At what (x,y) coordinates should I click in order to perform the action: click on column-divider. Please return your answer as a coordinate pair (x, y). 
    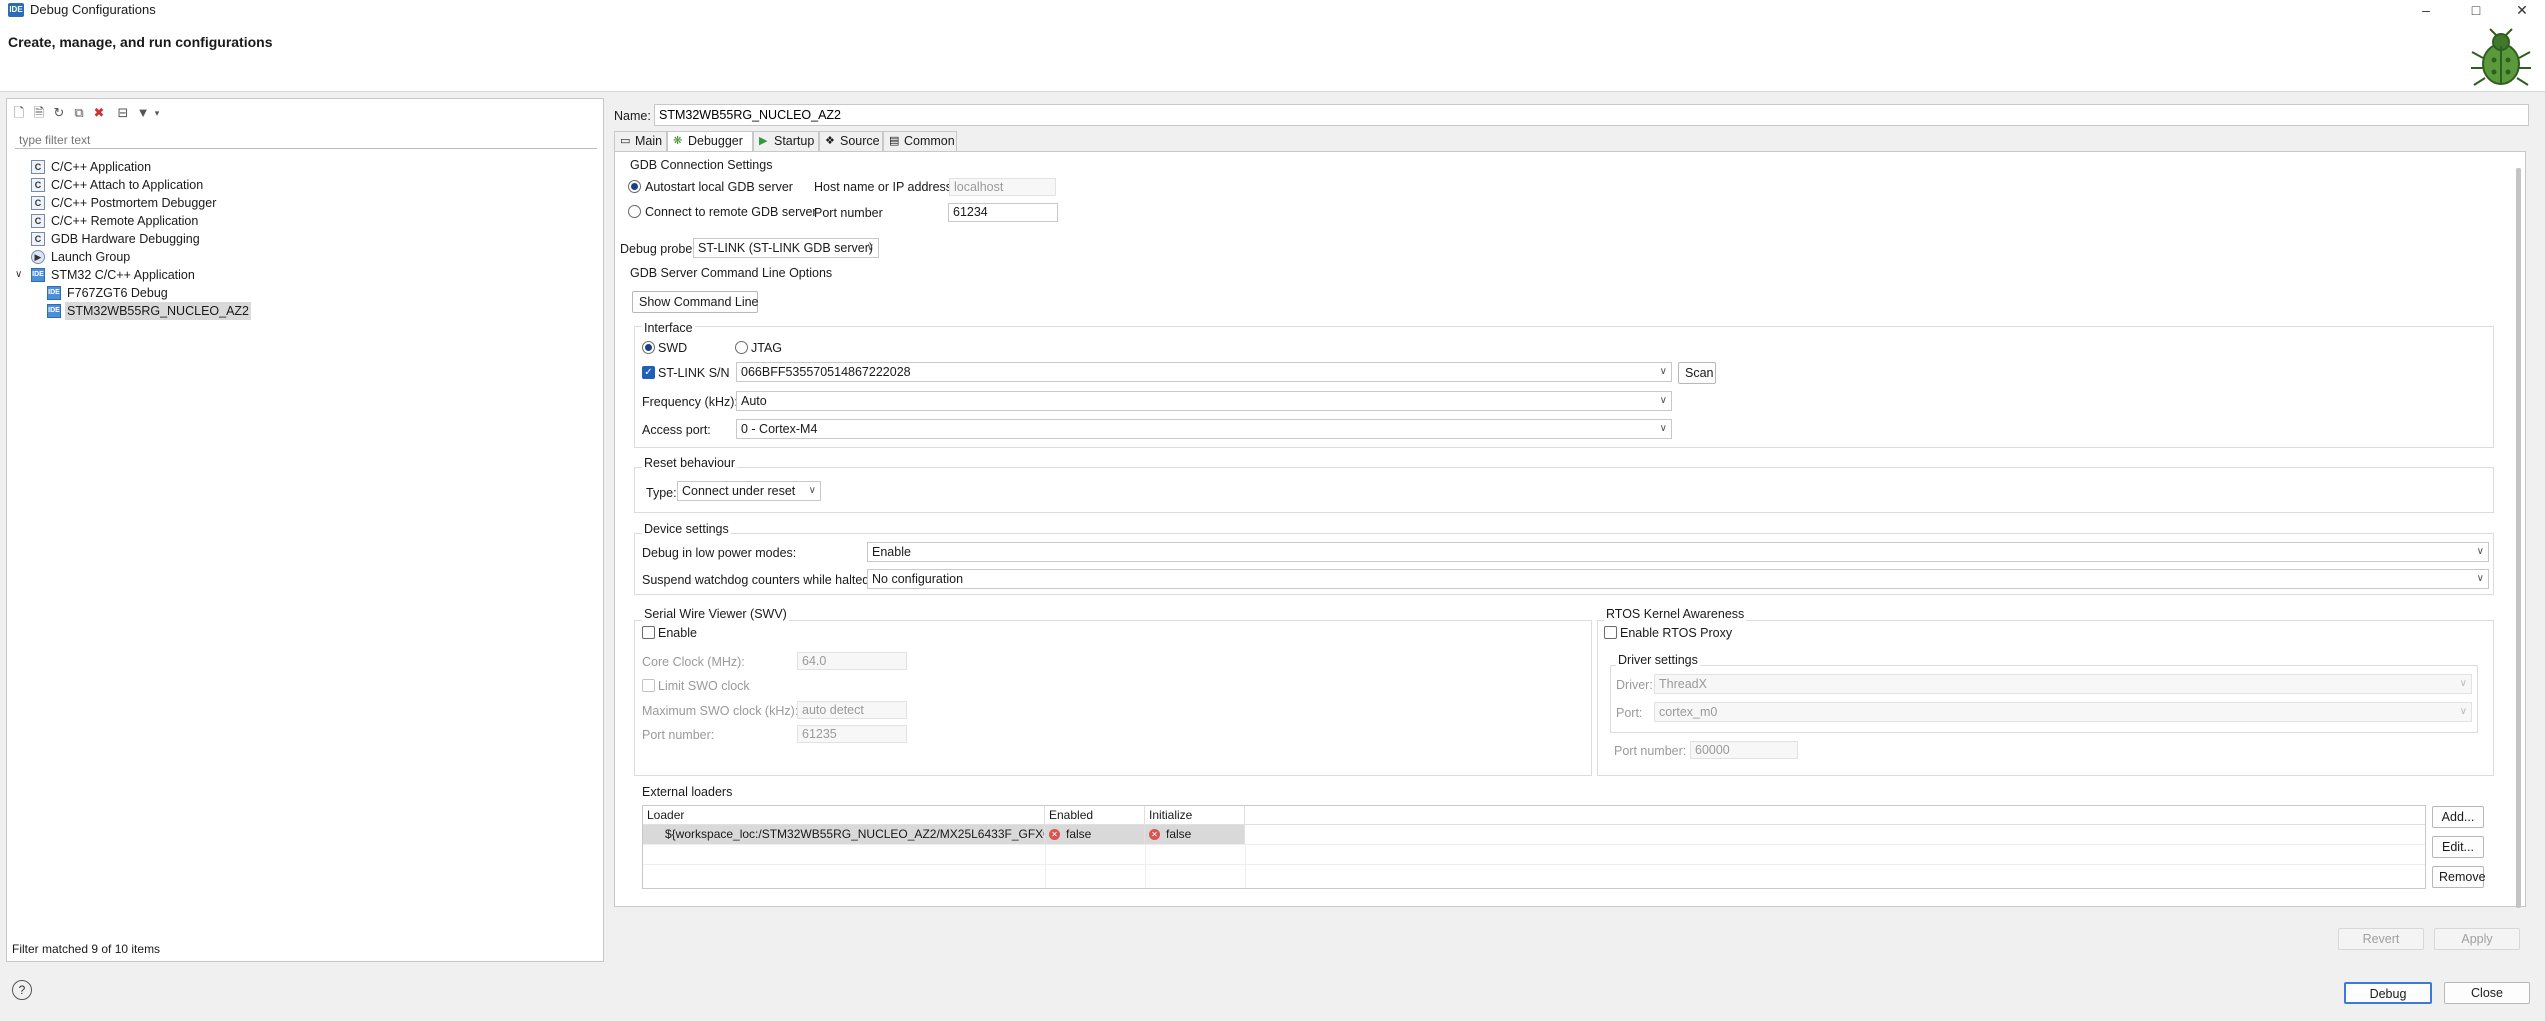
    Looking at the image, I should click on (1245, 866).